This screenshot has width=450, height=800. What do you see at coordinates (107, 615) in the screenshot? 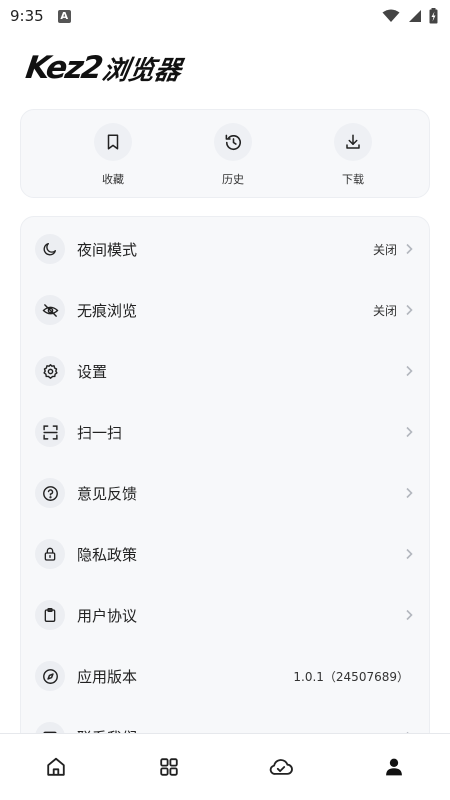
I see `menu-label: 用户协议` at bounding box center [107, 615].